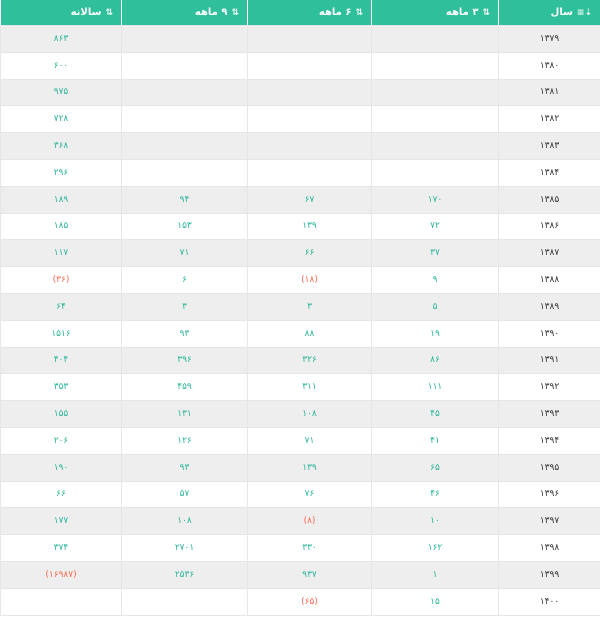 This screenshot has width=600, height=625. What do you see at coordinates (61, 226) in the screenshot?
I see `cell-annual: ۱۸۵` at bounding box center [61, 226].